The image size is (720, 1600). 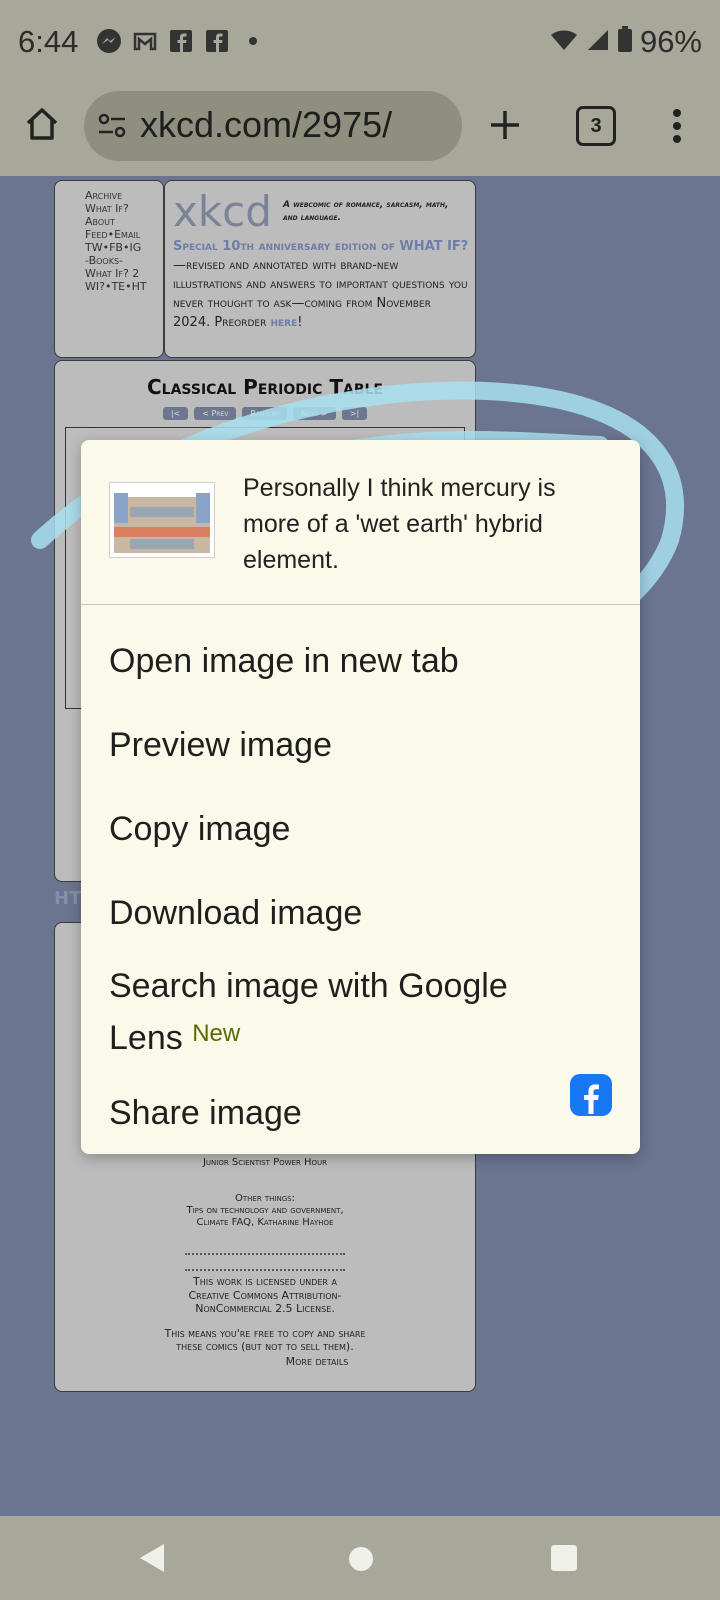 What do you see at coordinates (677, 128) in the screenshot?
I see `menu-icon` at bounding box center [677, 128].